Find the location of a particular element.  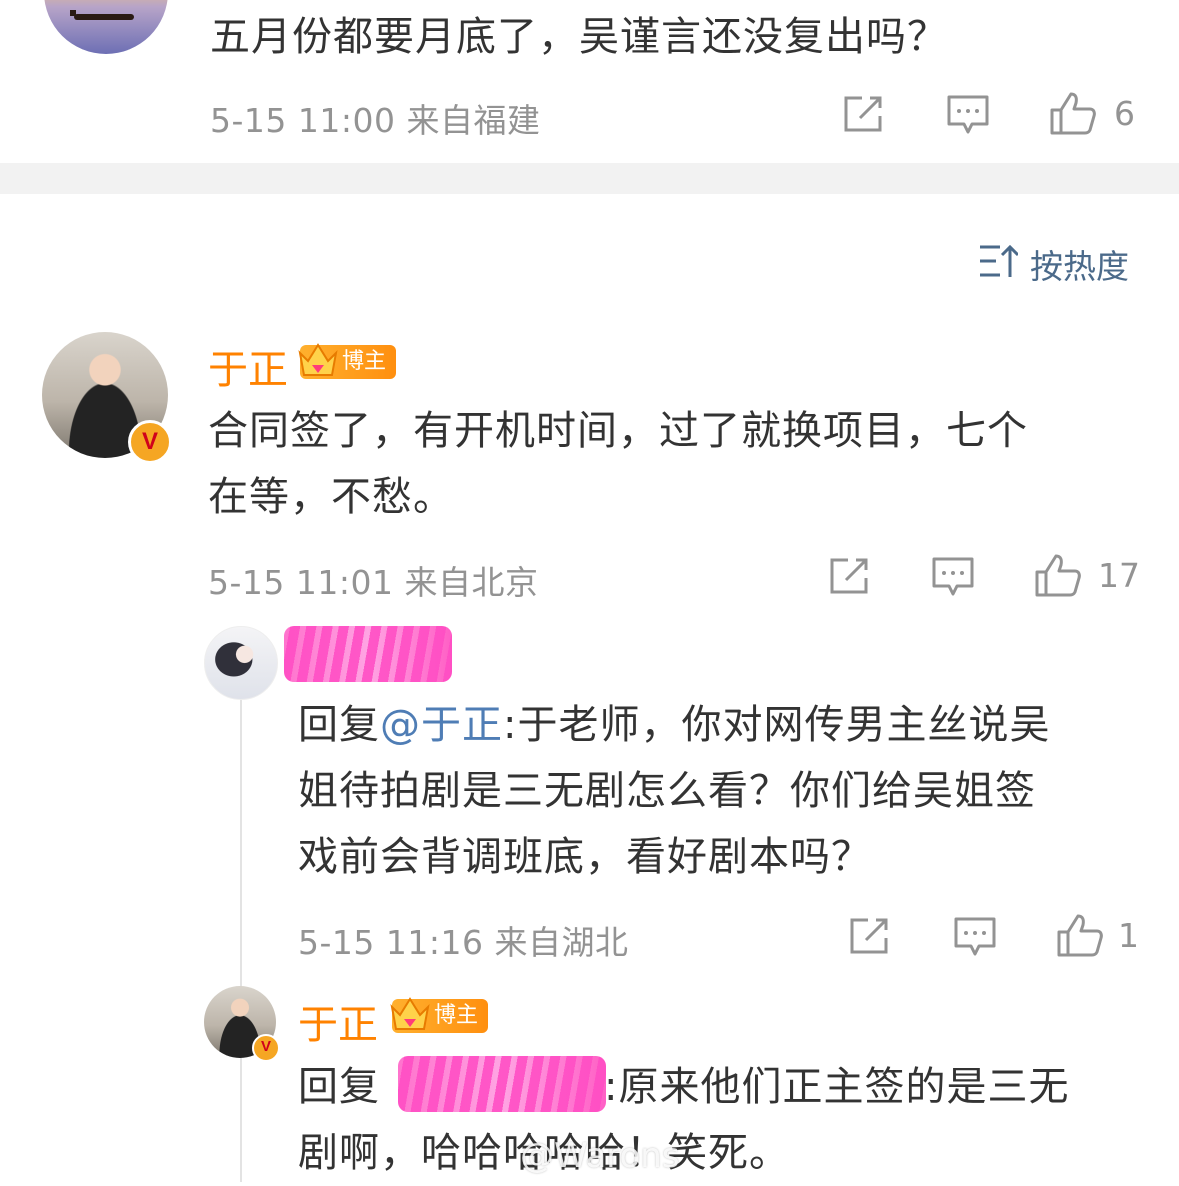

comment-text-line2: 在等，不愁。 is located at coordinates (331, 497).